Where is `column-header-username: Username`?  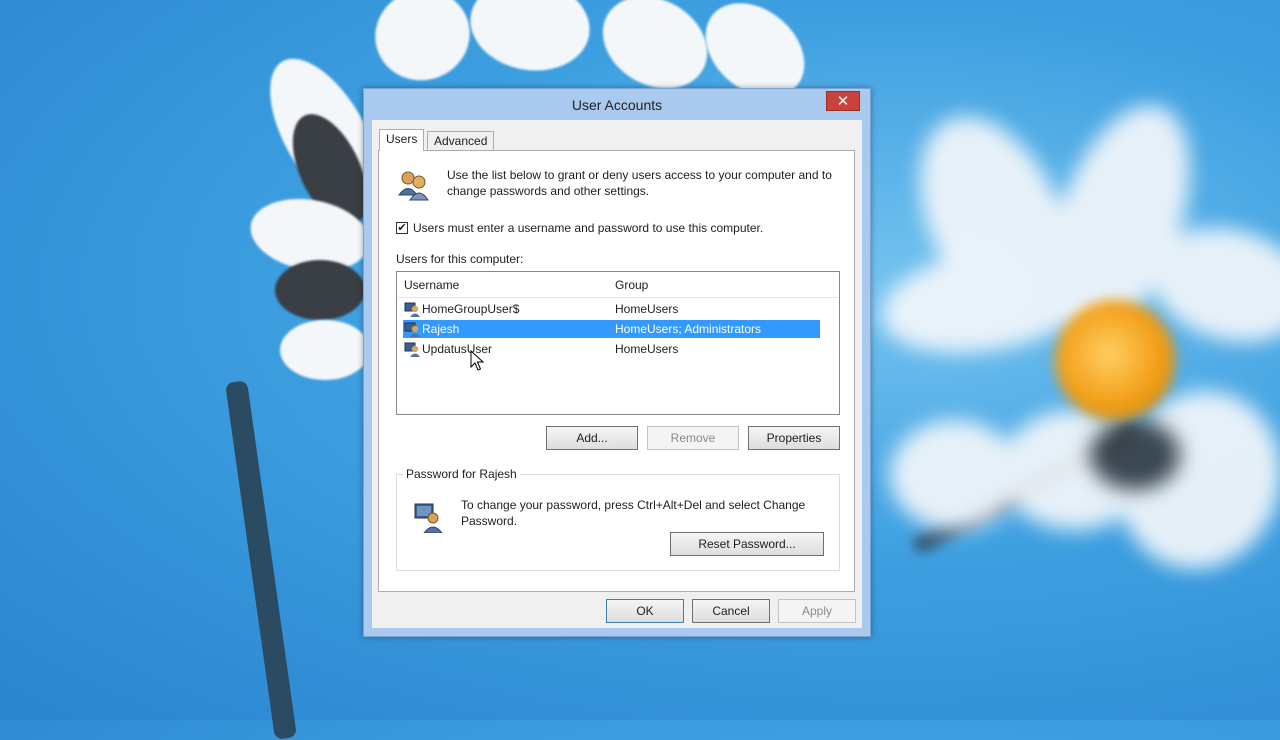 column-header-username: Username is located at coordinates (431, 285).